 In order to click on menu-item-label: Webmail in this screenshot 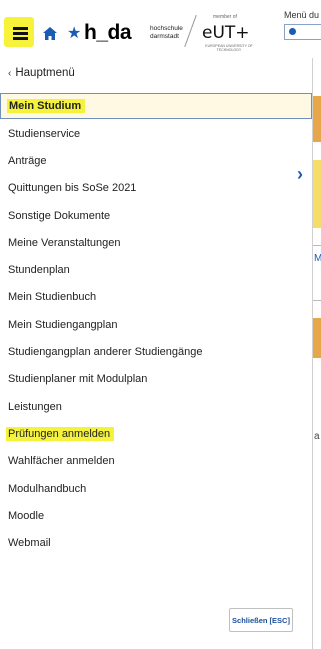, I will do `click(29, 543)`.